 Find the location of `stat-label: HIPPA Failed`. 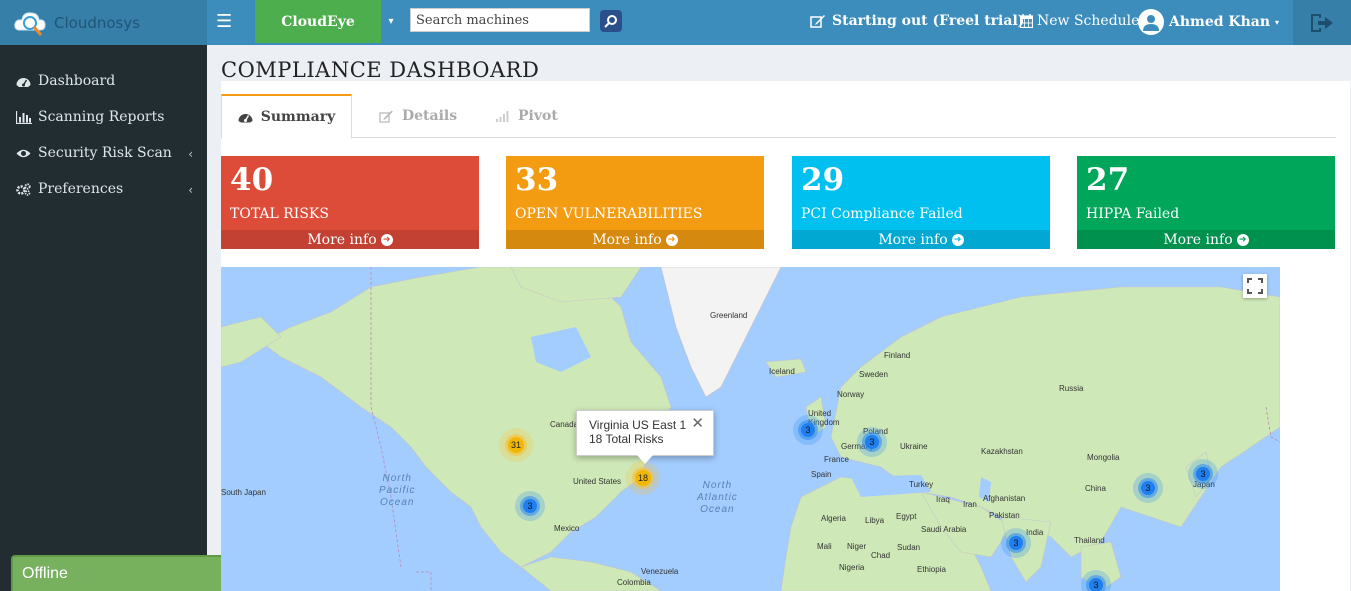

stat-label: HIPPA Failed is located at coordinates (1133, 214).